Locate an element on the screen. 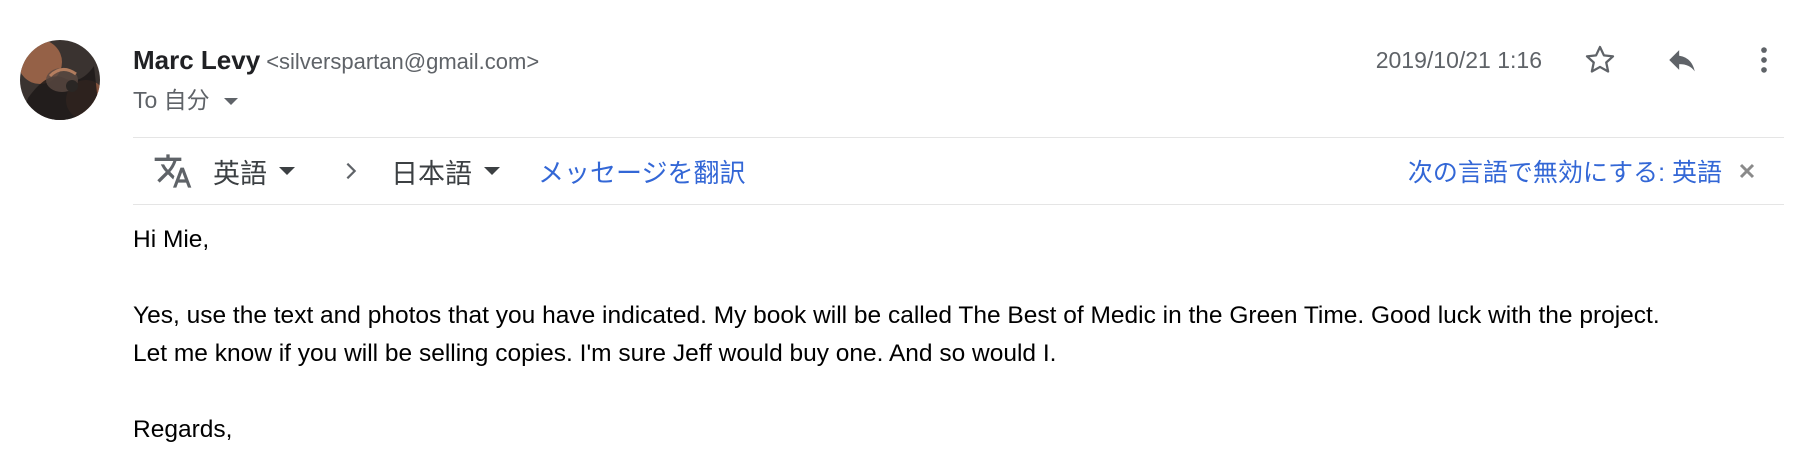 Image resolution: width=1804 pixels, height=468 pixels. message-greeting: Hi Mie, is located at coordinates (171, 239).